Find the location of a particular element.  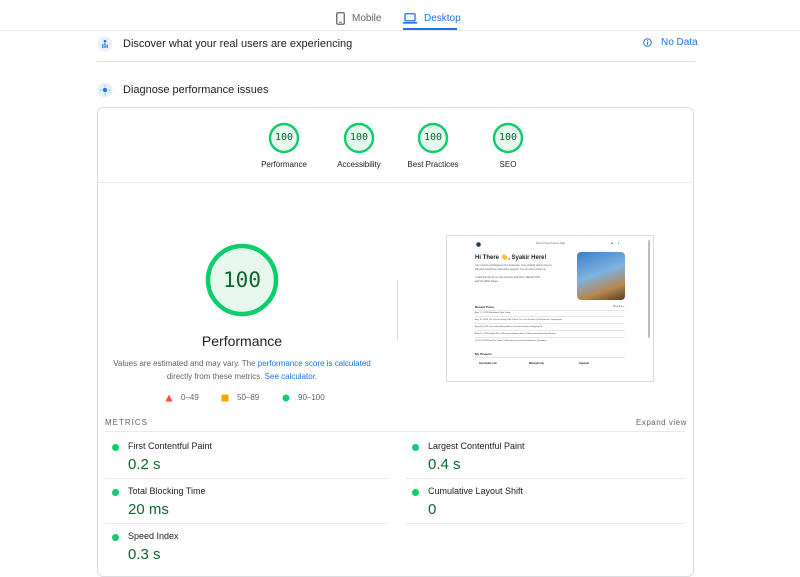

legend-average: 50–89 is located at coordinates (240, 397).